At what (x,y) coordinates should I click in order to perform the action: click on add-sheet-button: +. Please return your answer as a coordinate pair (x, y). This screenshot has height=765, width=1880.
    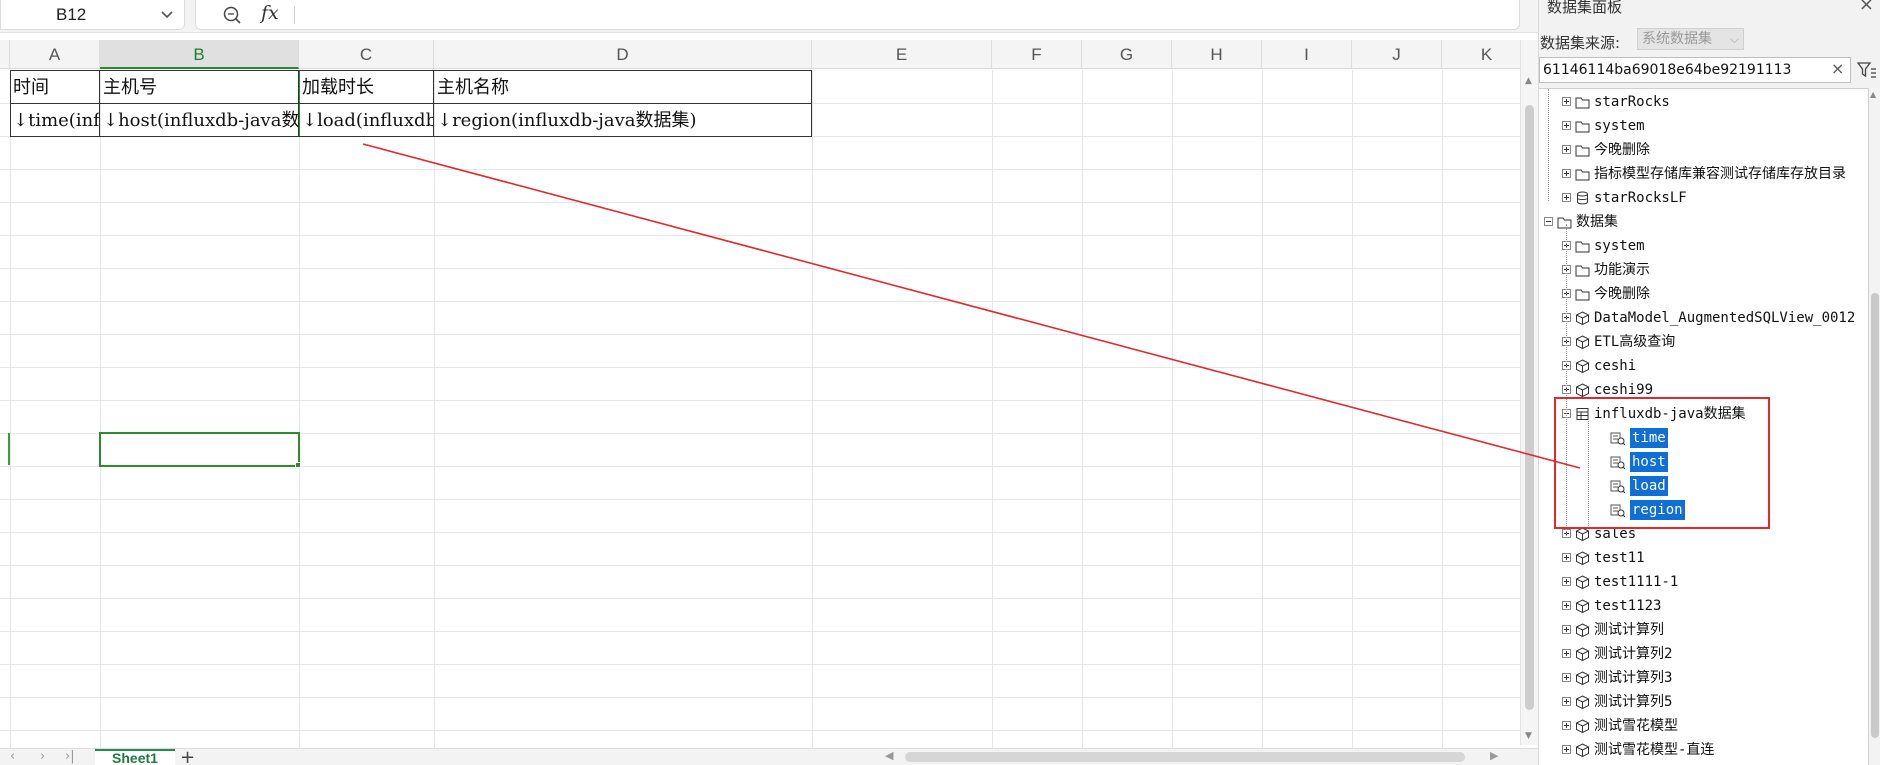
    Looking at the image, I should click on (187, 756).